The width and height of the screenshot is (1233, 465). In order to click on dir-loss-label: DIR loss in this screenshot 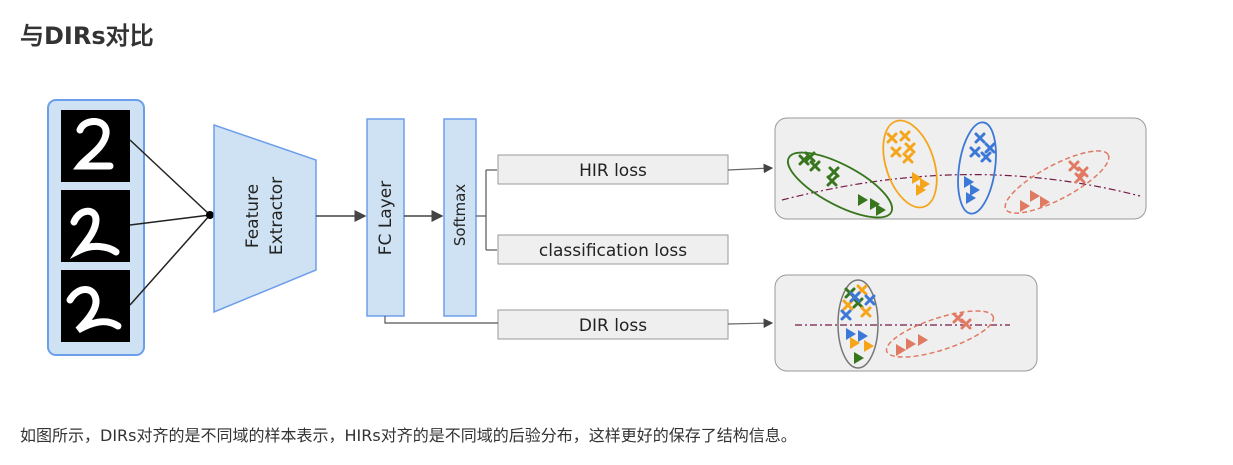, I will do `click(613, 326)`.